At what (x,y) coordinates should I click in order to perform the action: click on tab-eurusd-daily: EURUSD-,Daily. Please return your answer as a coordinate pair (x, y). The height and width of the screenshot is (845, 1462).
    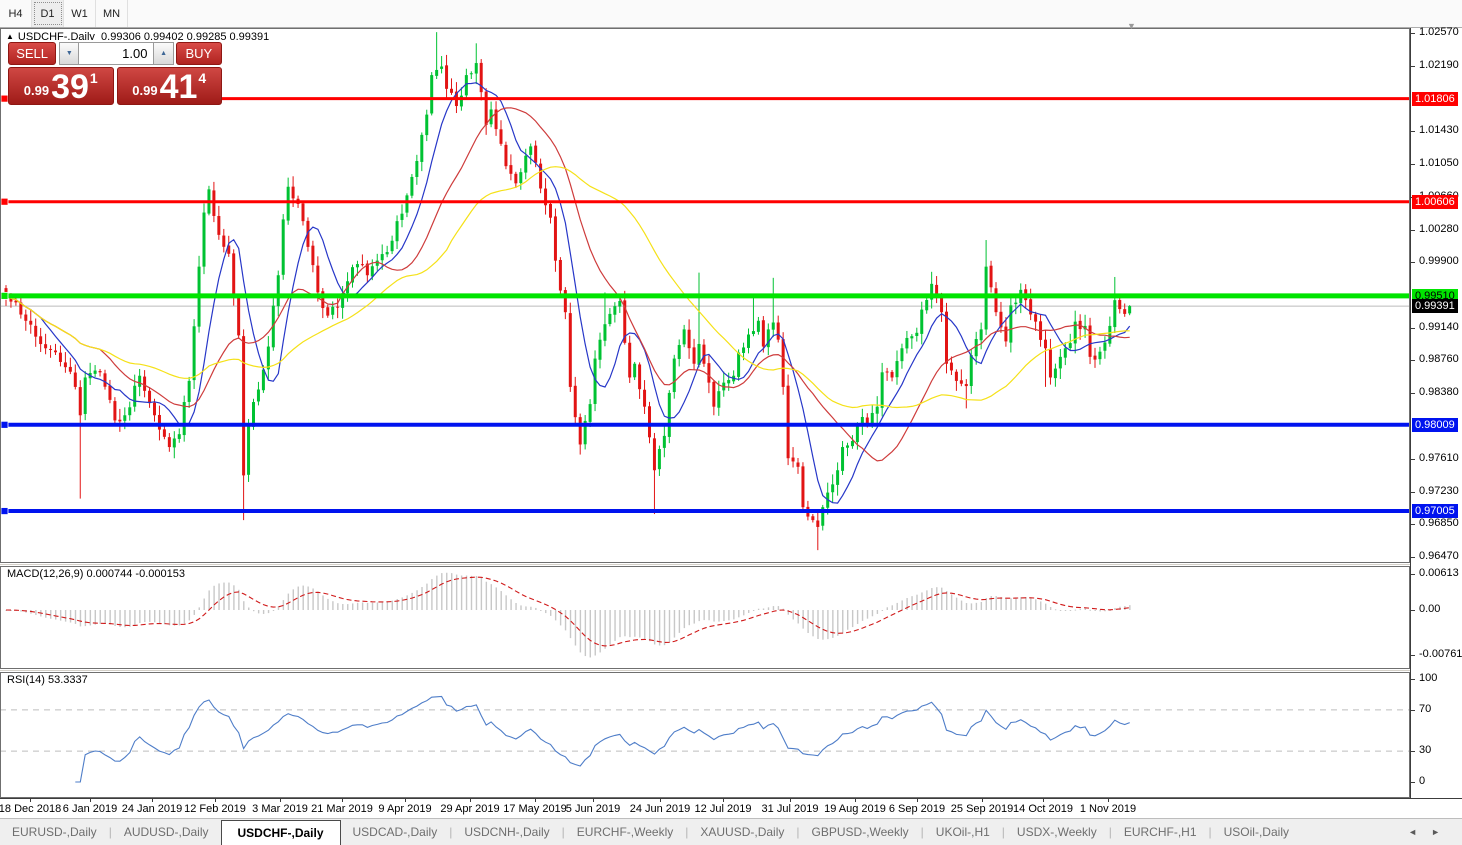
    Looking at the image, I should click on (54, 832).